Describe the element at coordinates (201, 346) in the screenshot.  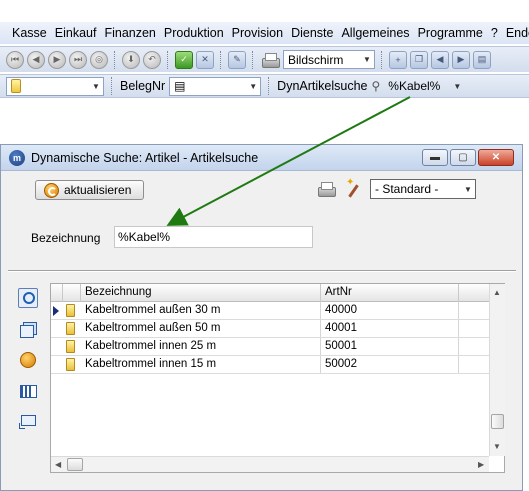
I see `cell-bezeichnung: Kabeltrommel innen 25 m` at that location.